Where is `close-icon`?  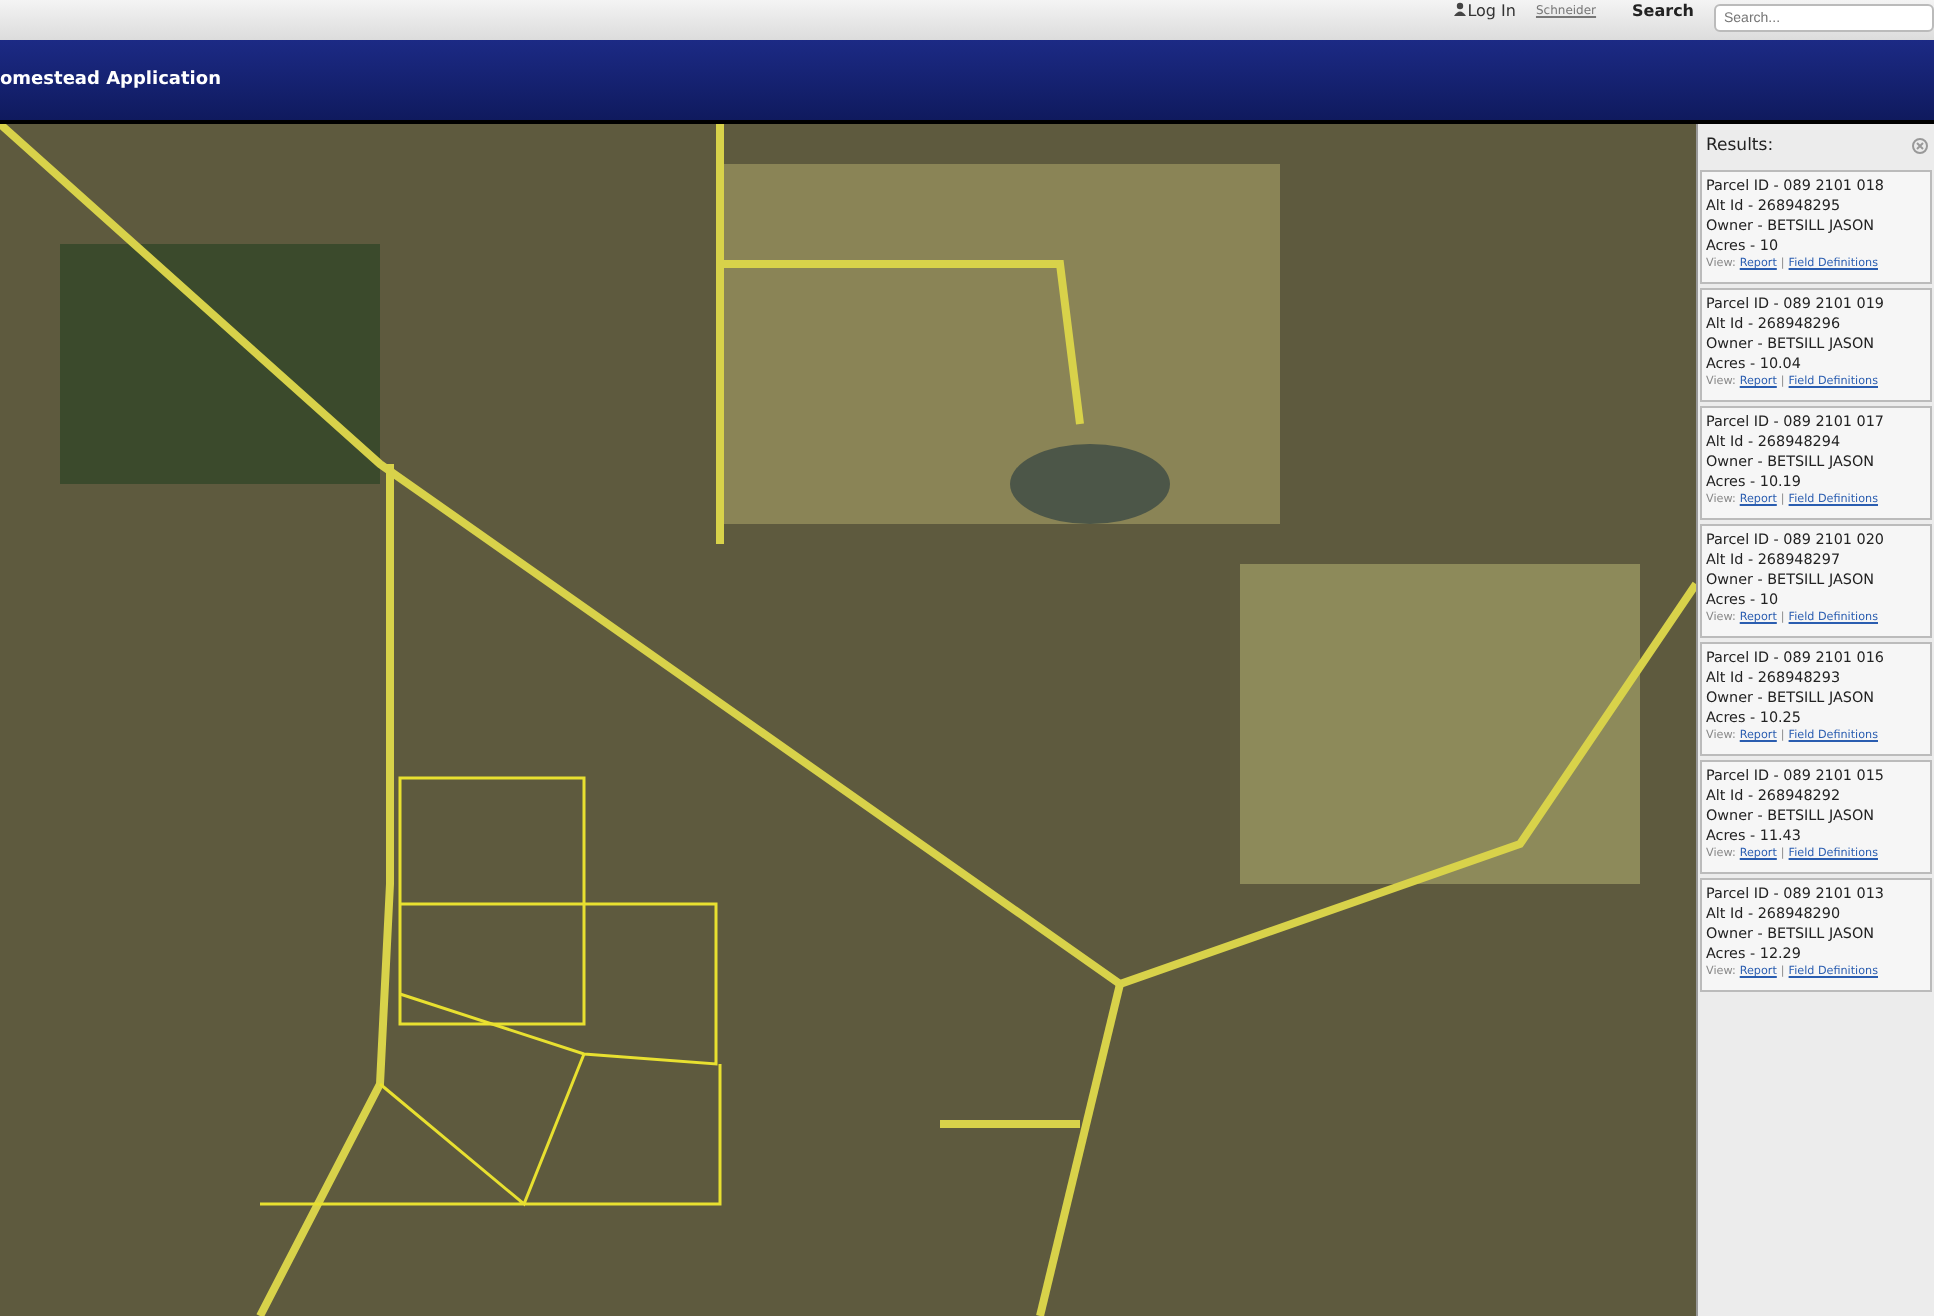 close-icon is located at coordinates (1920, 146).